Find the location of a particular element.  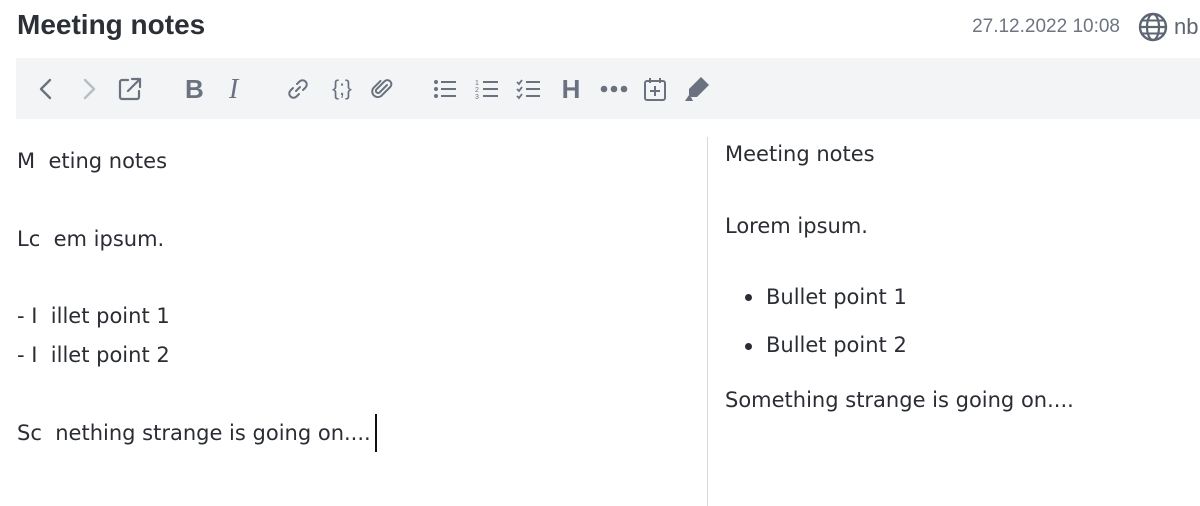

more-options-button is located at coordinates (614, 89).